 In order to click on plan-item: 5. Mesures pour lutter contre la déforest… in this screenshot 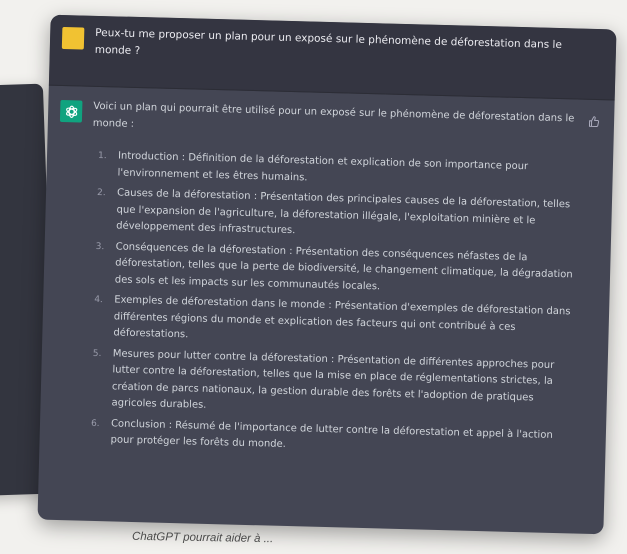, I will do `click(333, 385)`.